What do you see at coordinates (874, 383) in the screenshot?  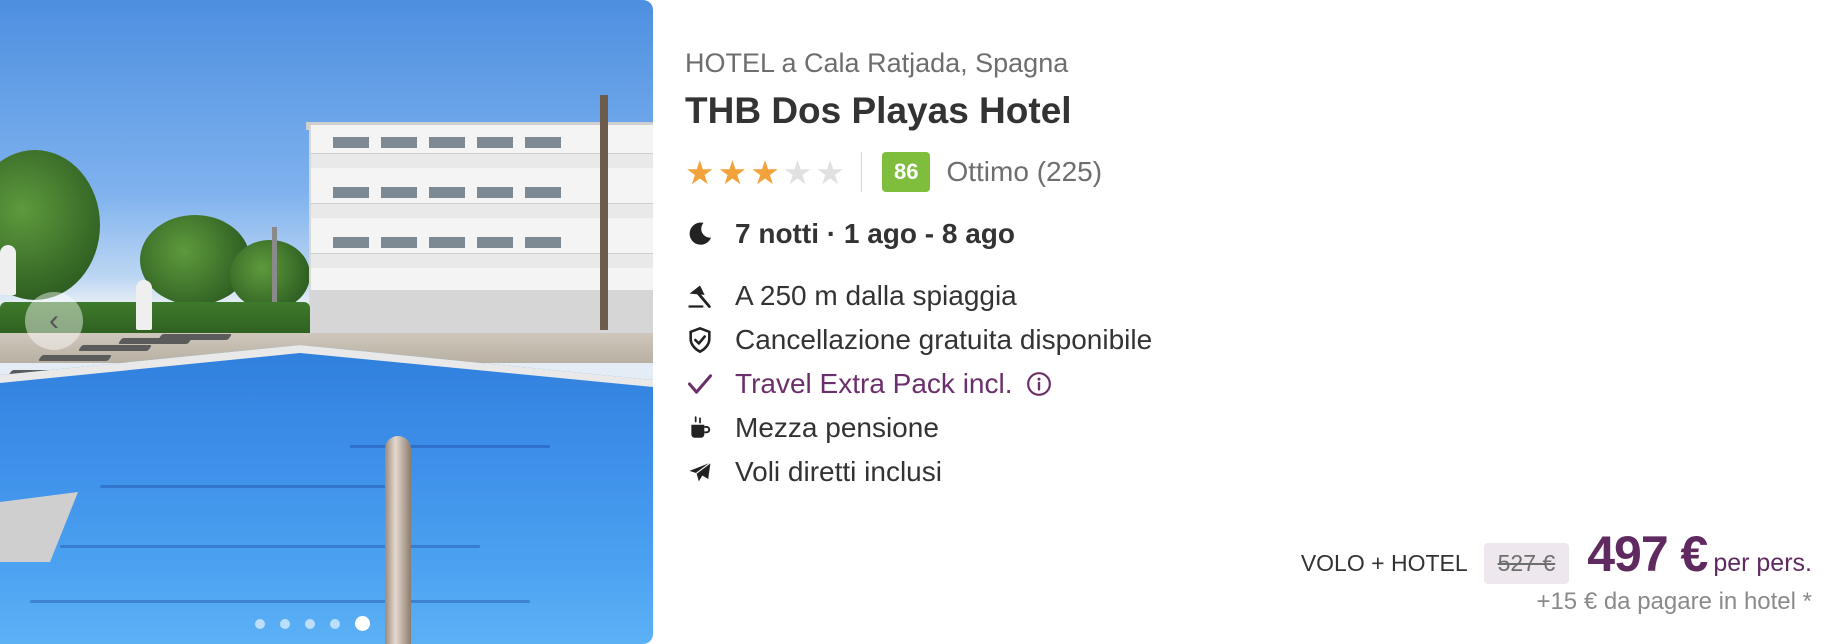 I see `feature-label: Travel Extra Pack incl.` at bounding box center [874, 383].